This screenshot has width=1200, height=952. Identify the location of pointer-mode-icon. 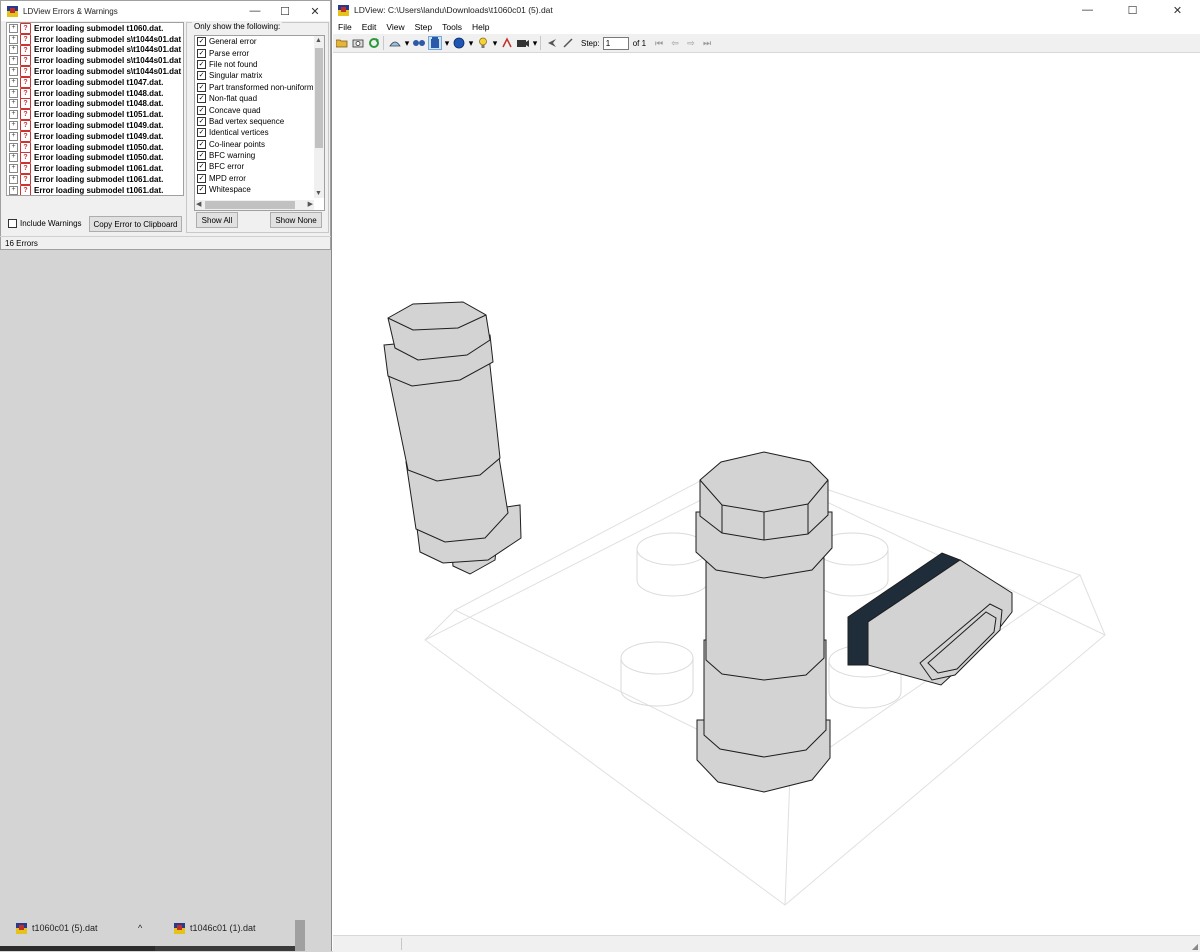
(552, 43).